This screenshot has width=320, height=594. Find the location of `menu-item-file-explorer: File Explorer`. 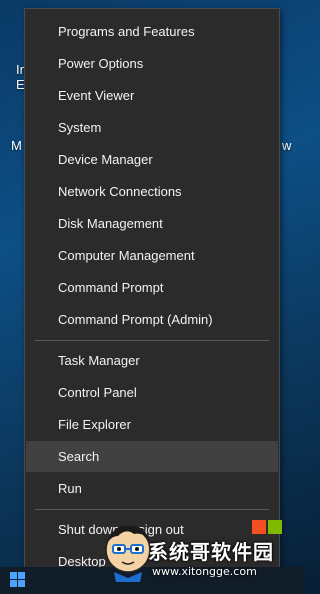

menu-item-file-explorer: File Explorer is located at coordinates (152, 424).